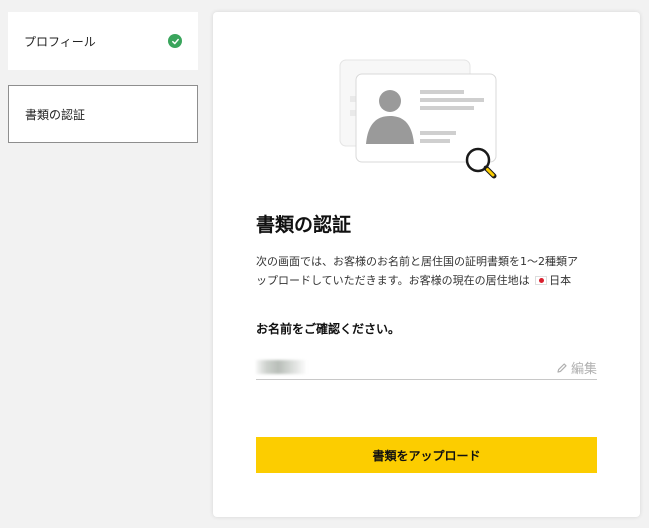  What do you see at coordinates (417, 261) in the screenshot?
I see `description-line: 次の画面では、お客様のお名前と居住国の証明書類を1～2種類ア` at bounding box center [417, 261].